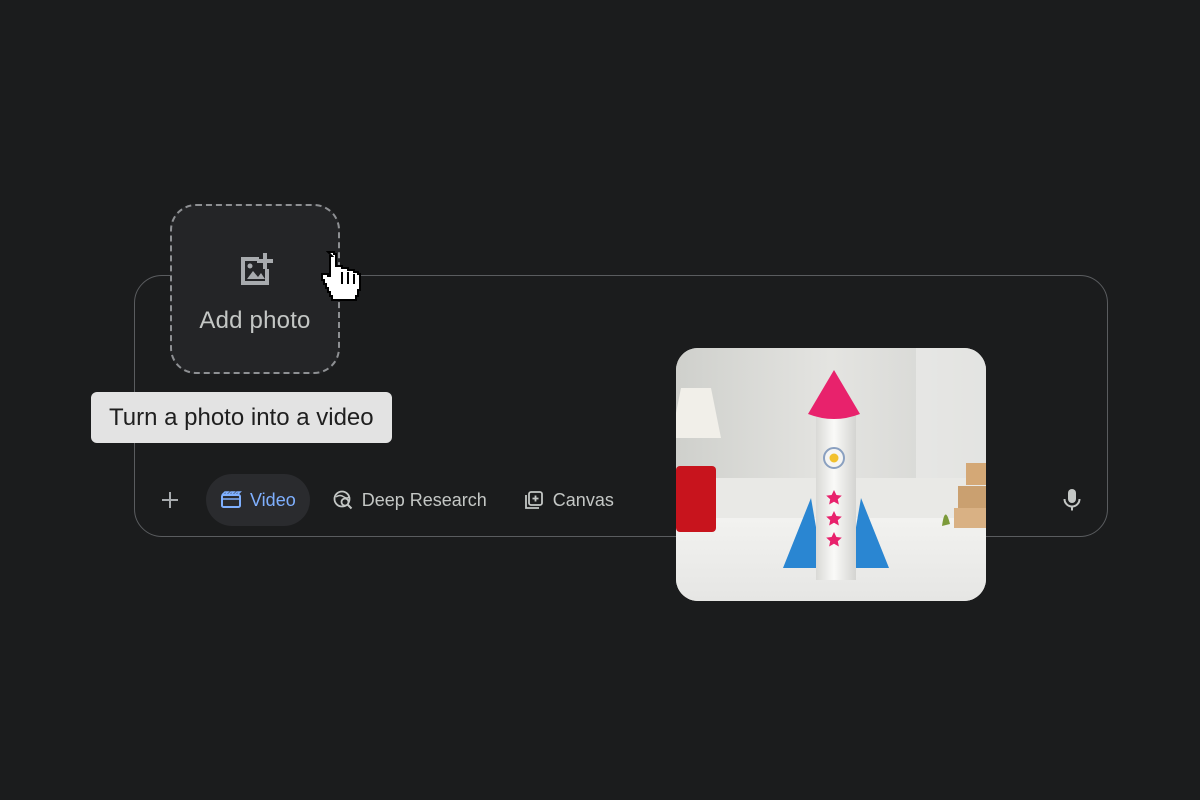 This screenshot has height=800, width=1200. Describe the element at coordinates (231, 500) in the screenshot. I see `video-icon` at that location.